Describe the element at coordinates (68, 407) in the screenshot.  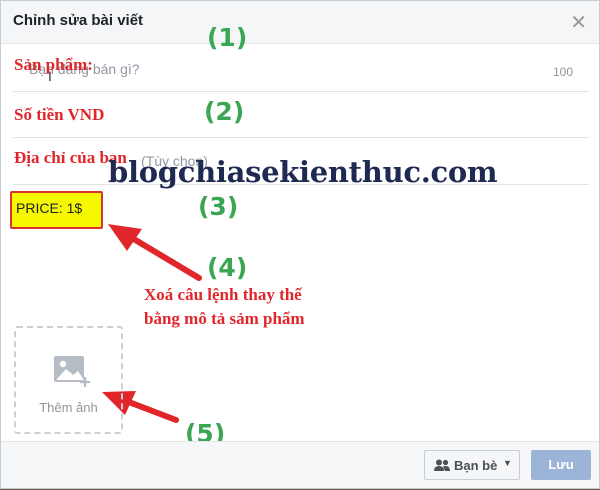
I see `add-photo-label: Thêm ảnh` at that location.